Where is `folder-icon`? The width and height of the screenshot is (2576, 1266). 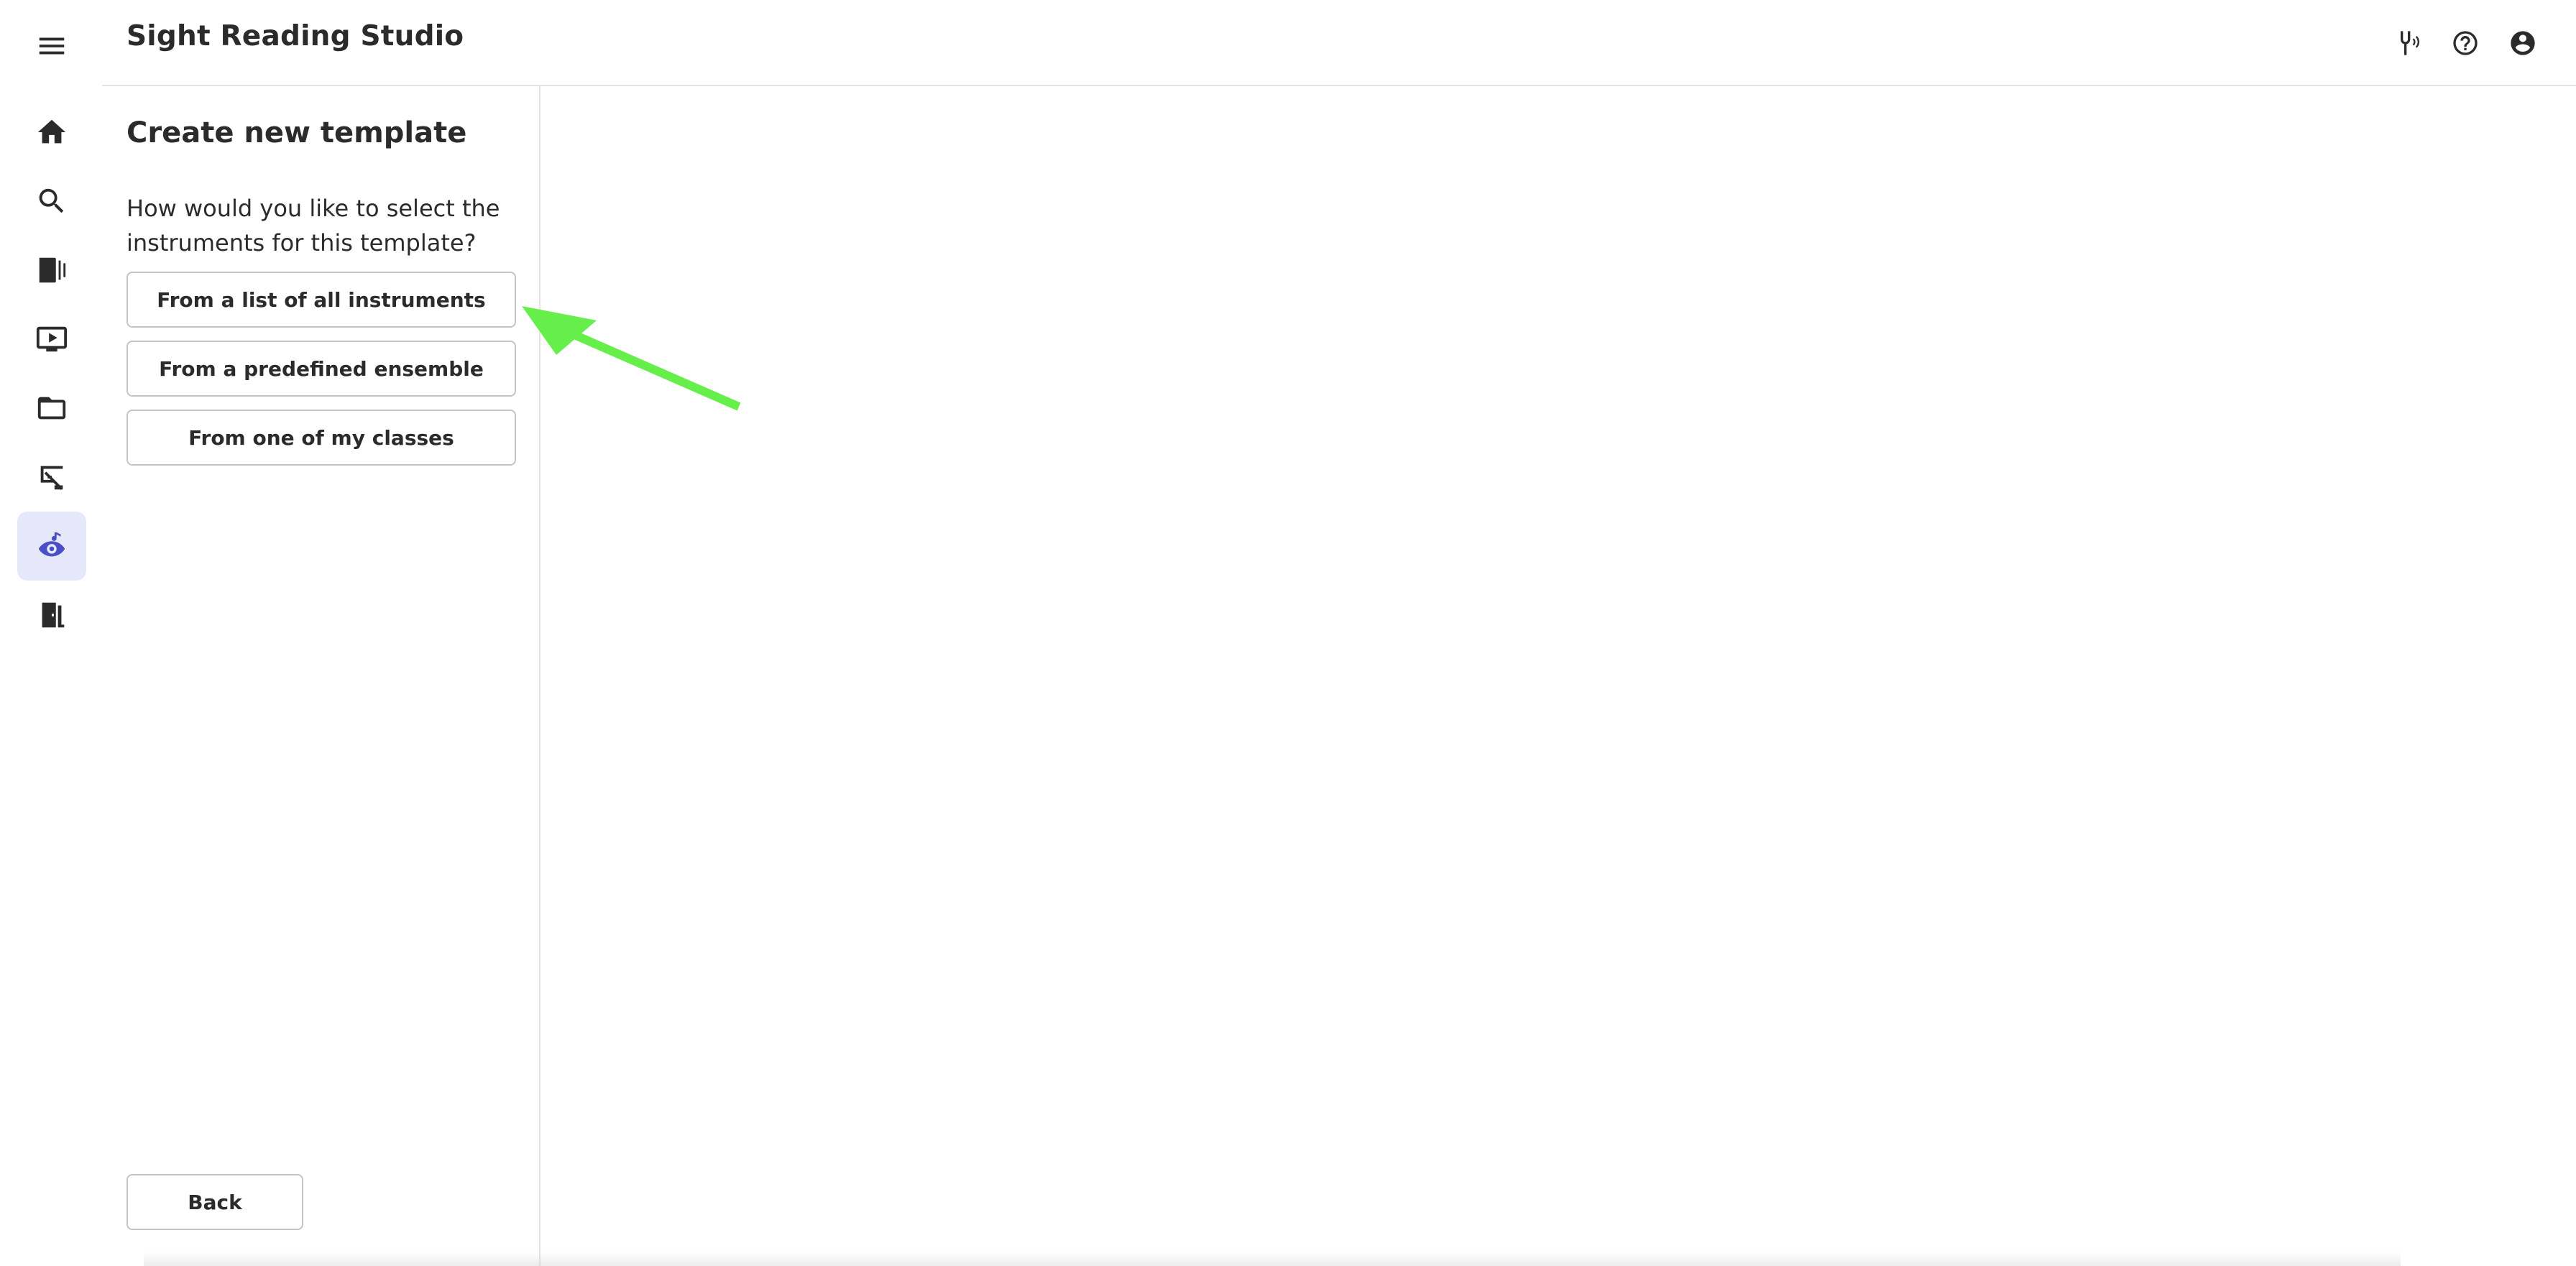
folder-icon is located at coordinates (51, 408).